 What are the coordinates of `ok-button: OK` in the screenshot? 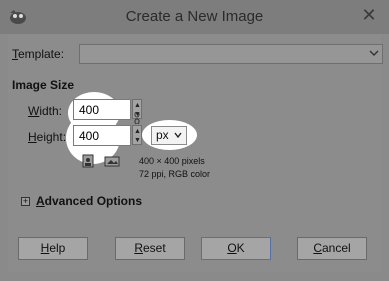 It's located at (236, 248).